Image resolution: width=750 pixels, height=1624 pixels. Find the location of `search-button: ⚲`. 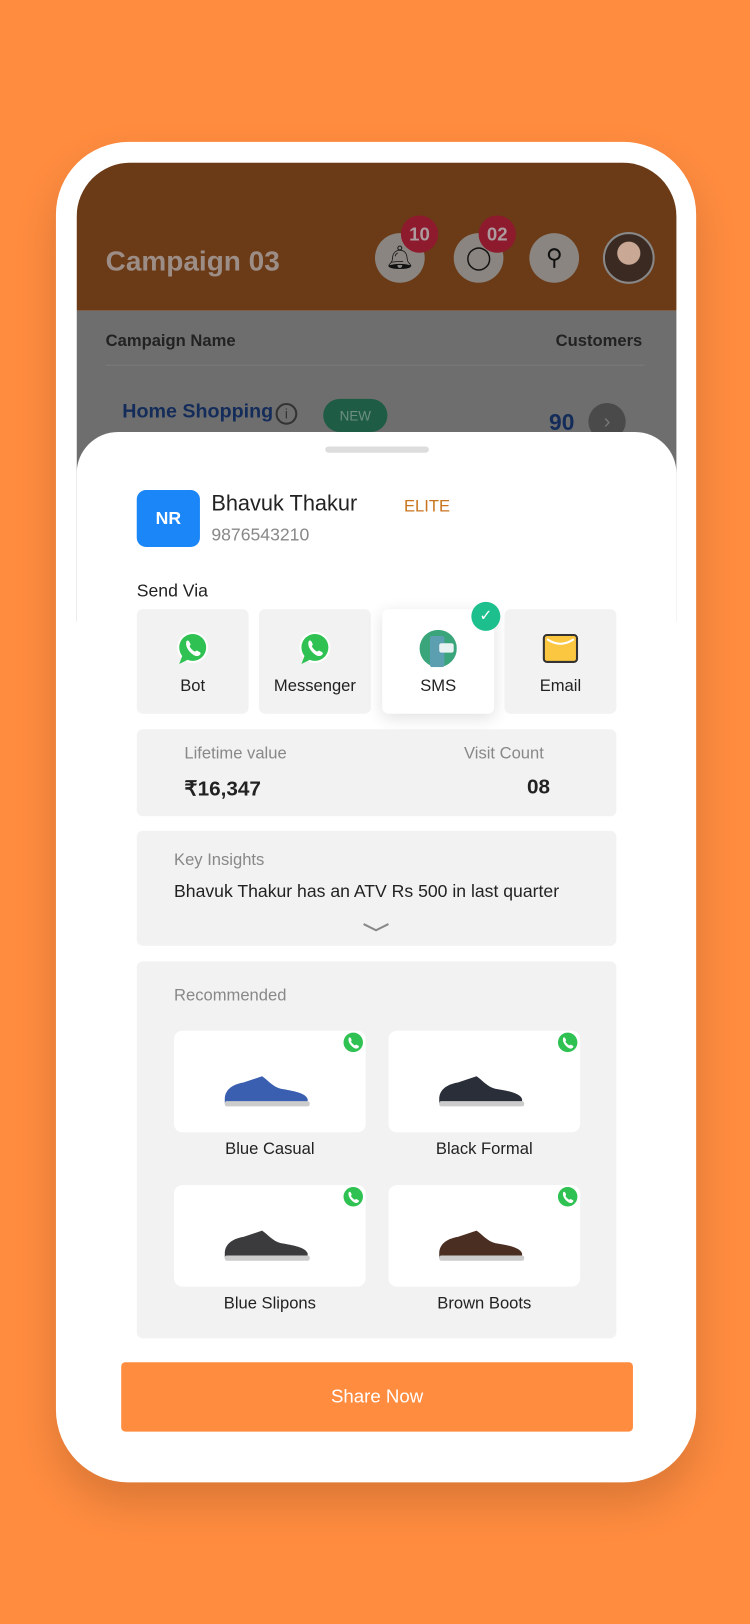

search-button: ⚲ is located at coordinates (554, 258).